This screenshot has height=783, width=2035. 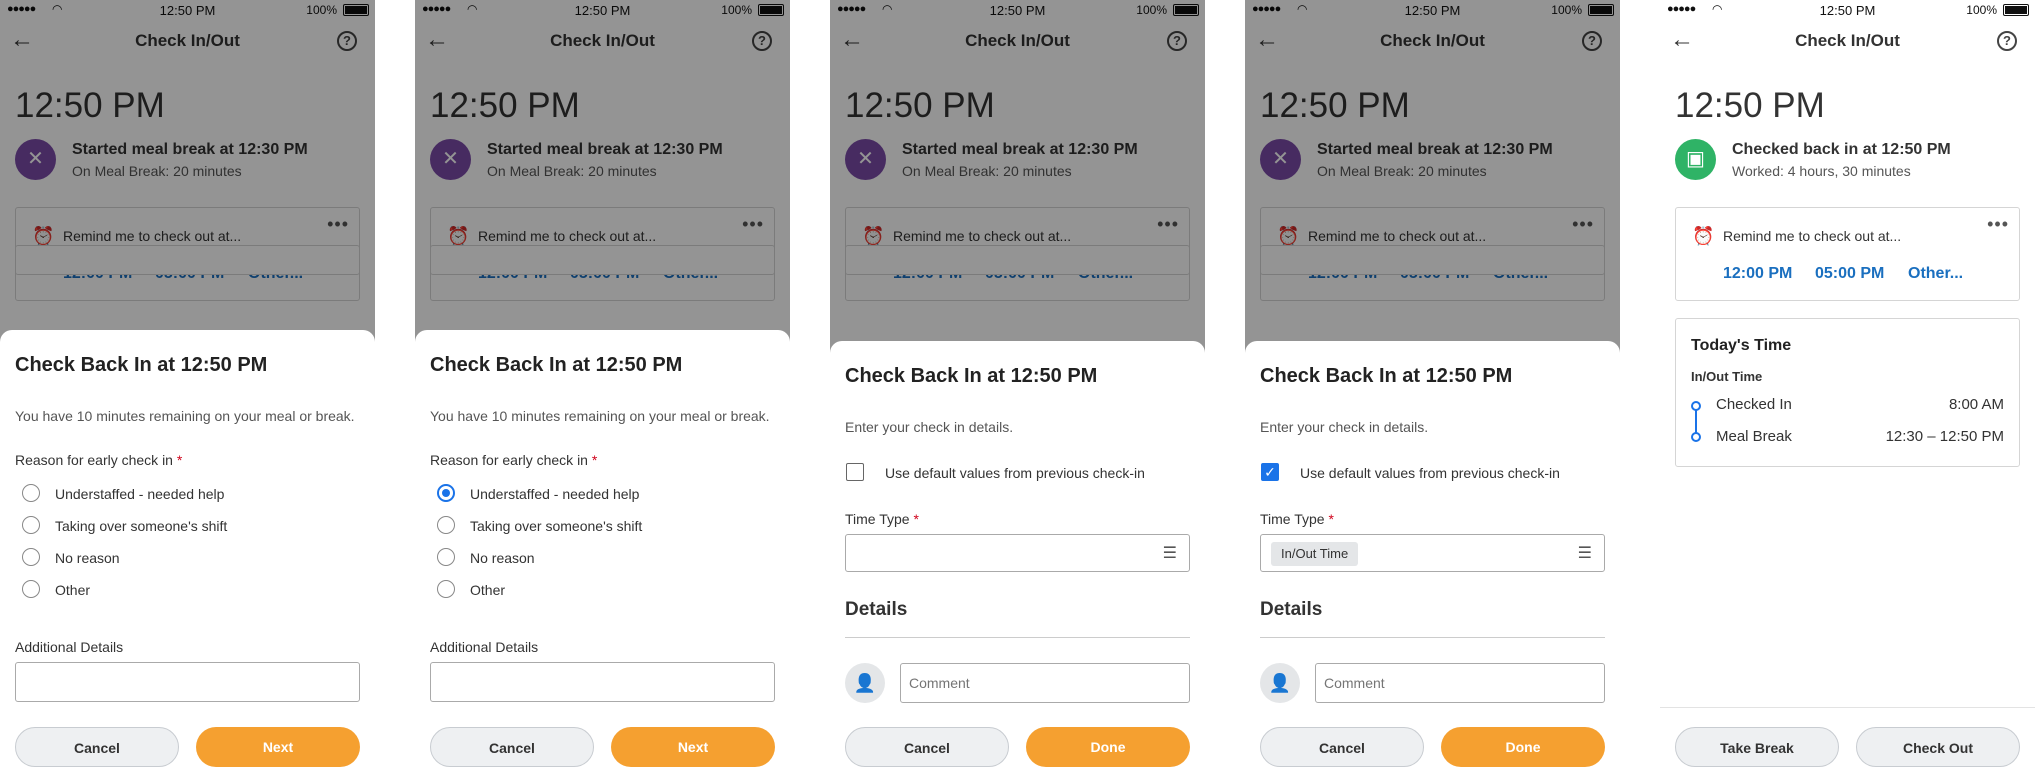 What do you see at coordinates (1432, 553) in the screenshot?
I see `time-type-select: In/Out Time ☰` at bounding box center [1432, 553].